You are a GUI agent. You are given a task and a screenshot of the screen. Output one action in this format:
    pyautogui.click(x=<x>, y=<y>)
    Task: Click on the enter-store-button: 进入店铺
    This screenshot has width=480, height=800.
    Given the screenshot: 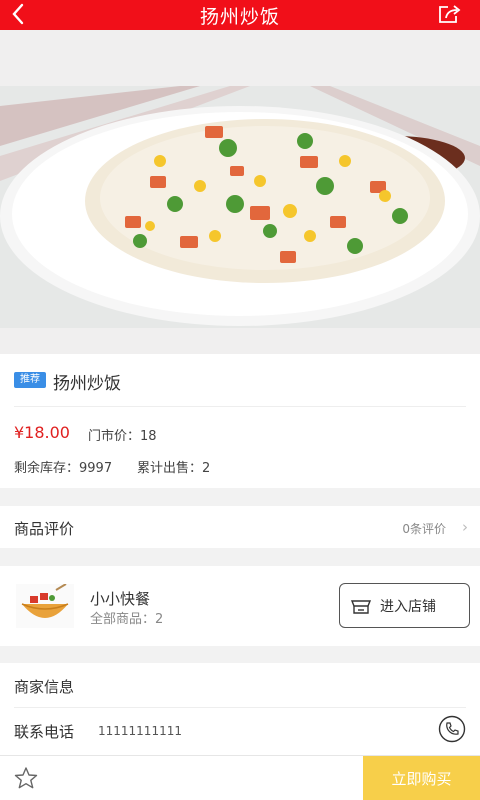 What is the action you would take?
    pyautogui.click(x=404, y=605)
    